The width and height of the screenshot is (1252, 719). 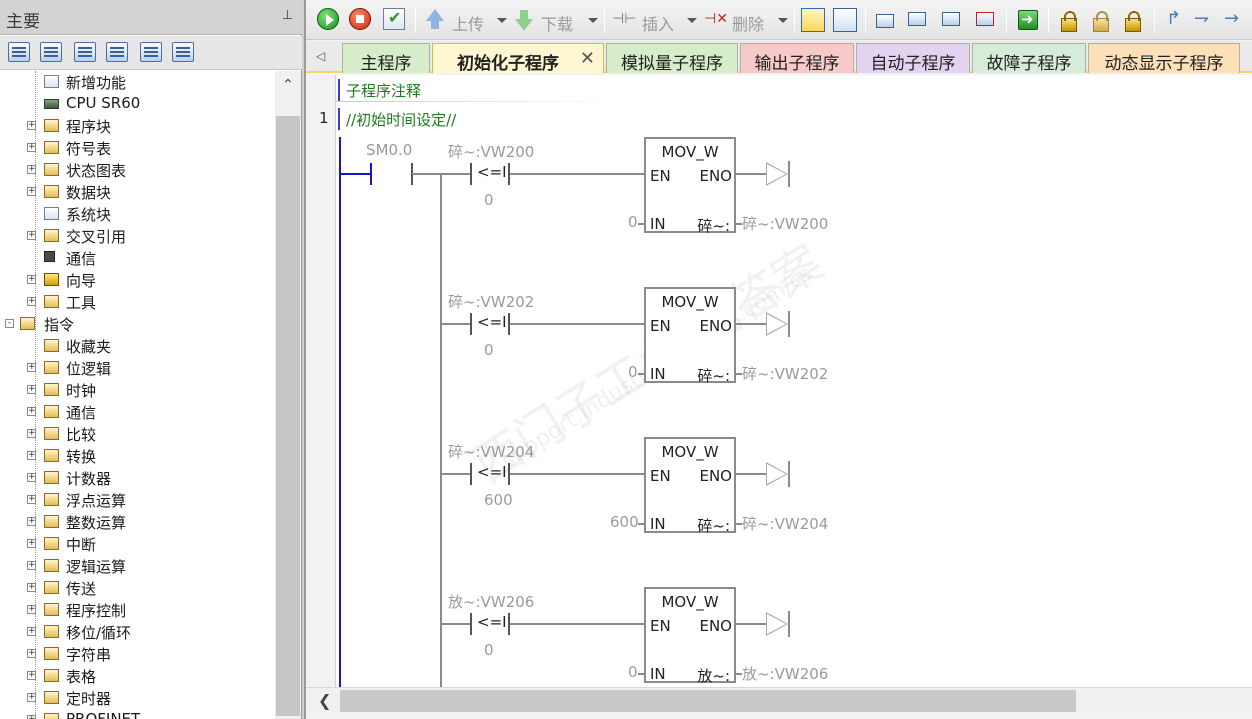 What do you see at coordinates (320, 56) in the screenshot?
I see `tab-scroll-left-icon: ◁` at bounding box center [320, 56].